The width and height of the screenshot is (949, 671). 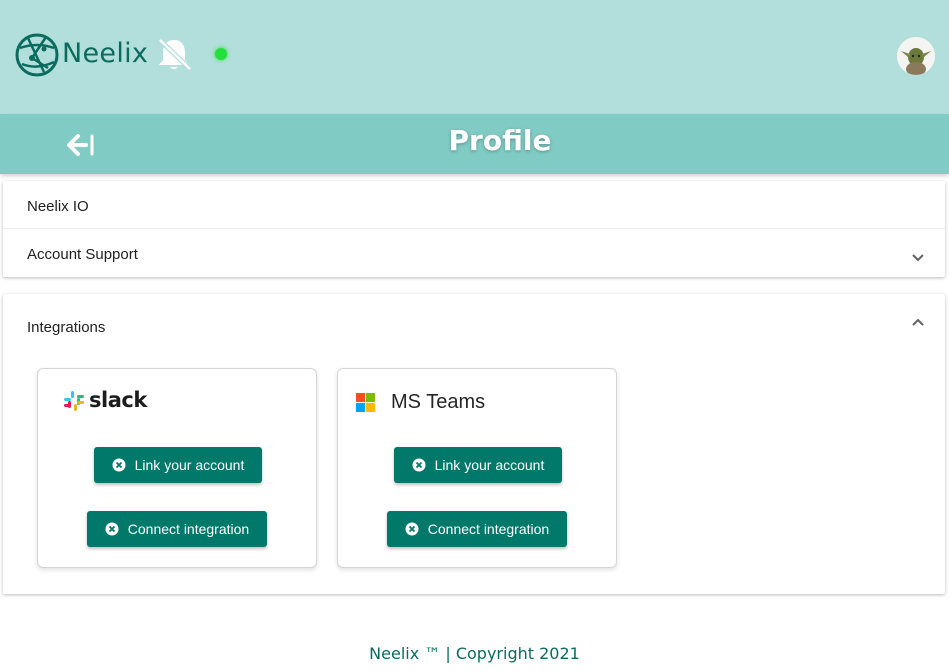 I want to click on msteams-link-account-label: Link your account, so click(x=489, y=465).